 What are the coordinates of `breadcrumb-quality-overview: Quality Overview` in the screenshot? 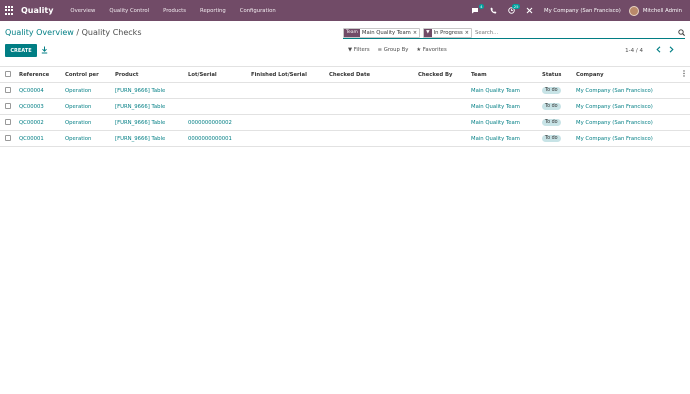 It's located at (39, 32).